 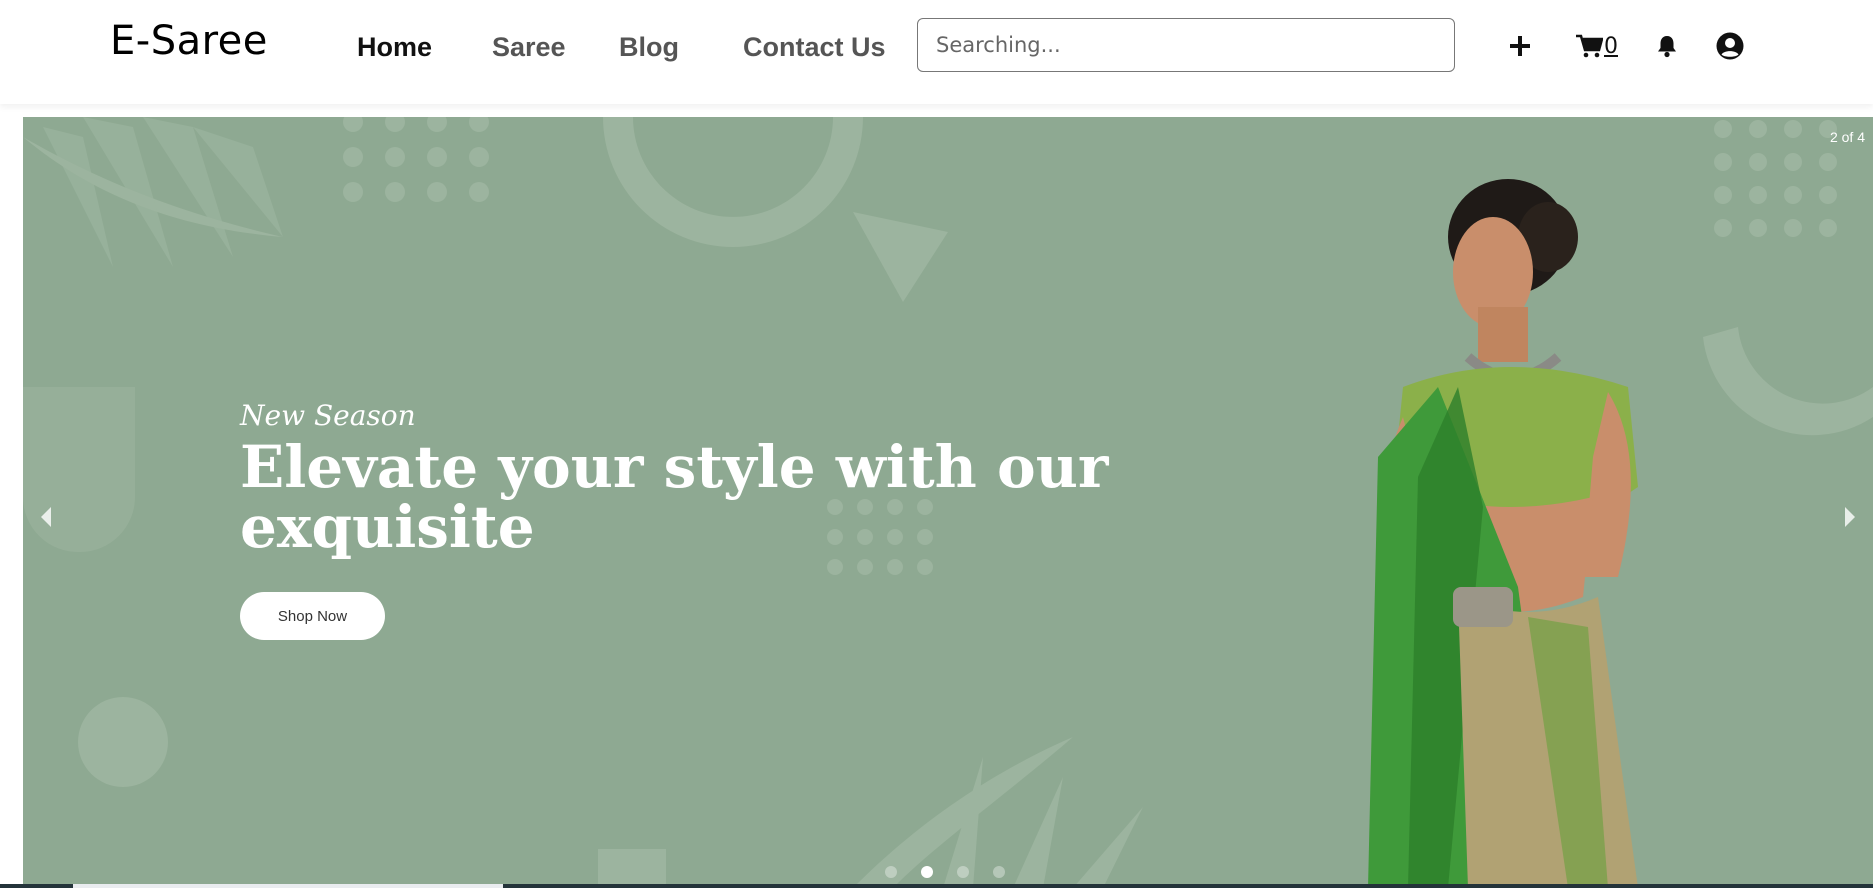 What do you see at coordinates (312, 616) in the screenshot?
I see `shop-now-button: Shop Now` at bounding box center [312, 616].